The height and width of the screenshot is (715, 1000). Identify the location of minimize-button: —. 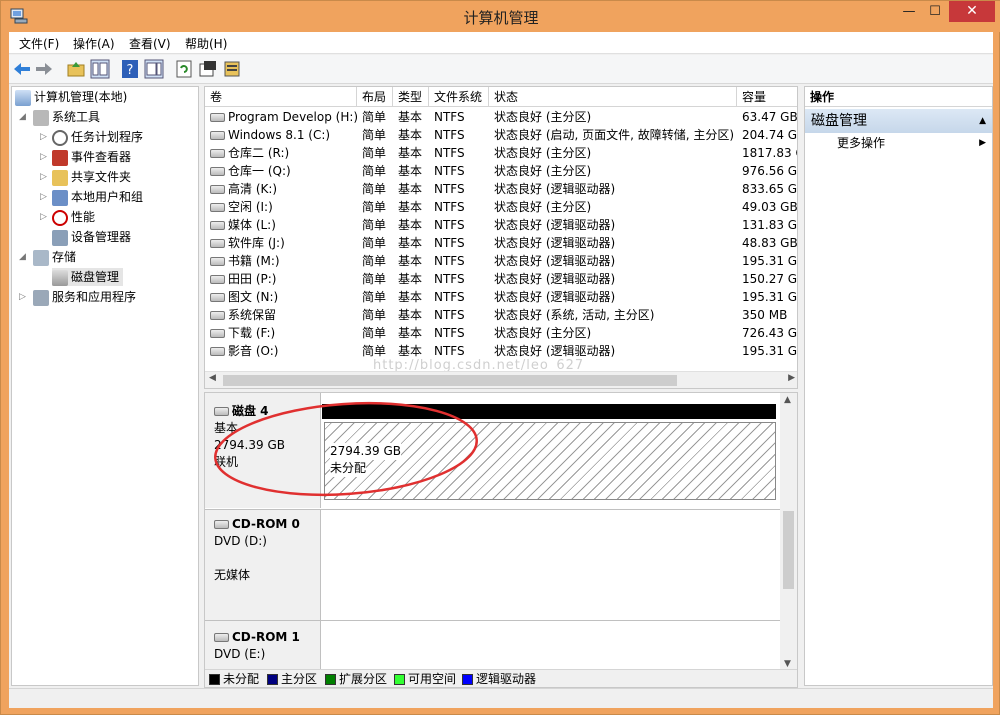
(909, 12).